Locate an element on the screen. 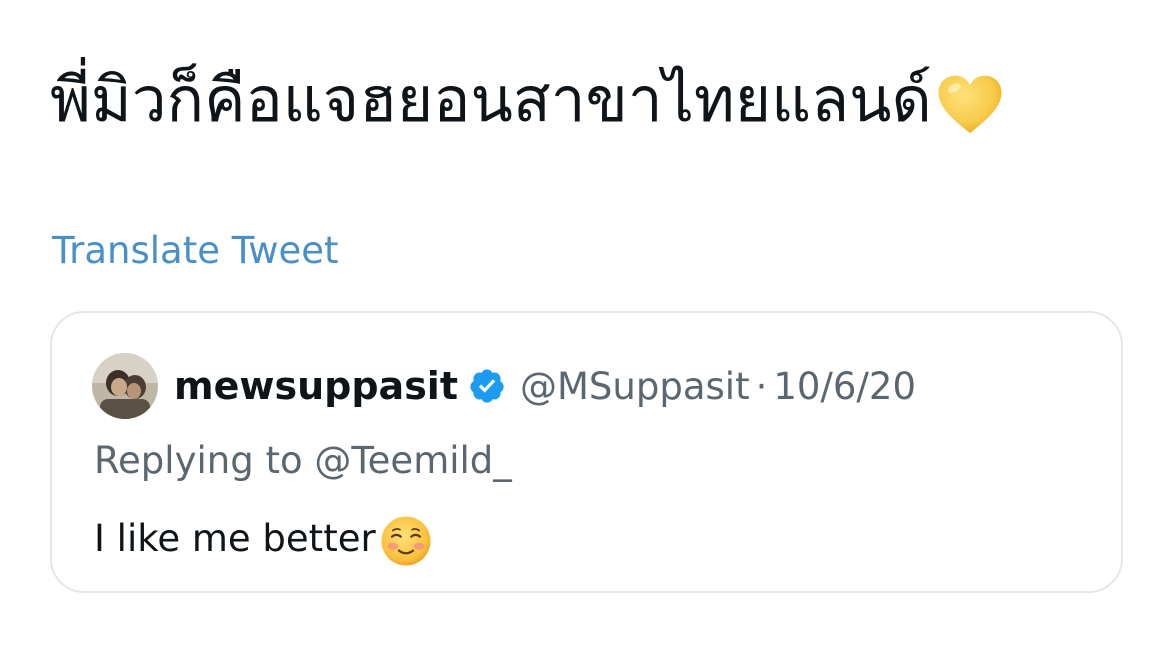  verified-badge-icon is located at coordinates (487, 386).